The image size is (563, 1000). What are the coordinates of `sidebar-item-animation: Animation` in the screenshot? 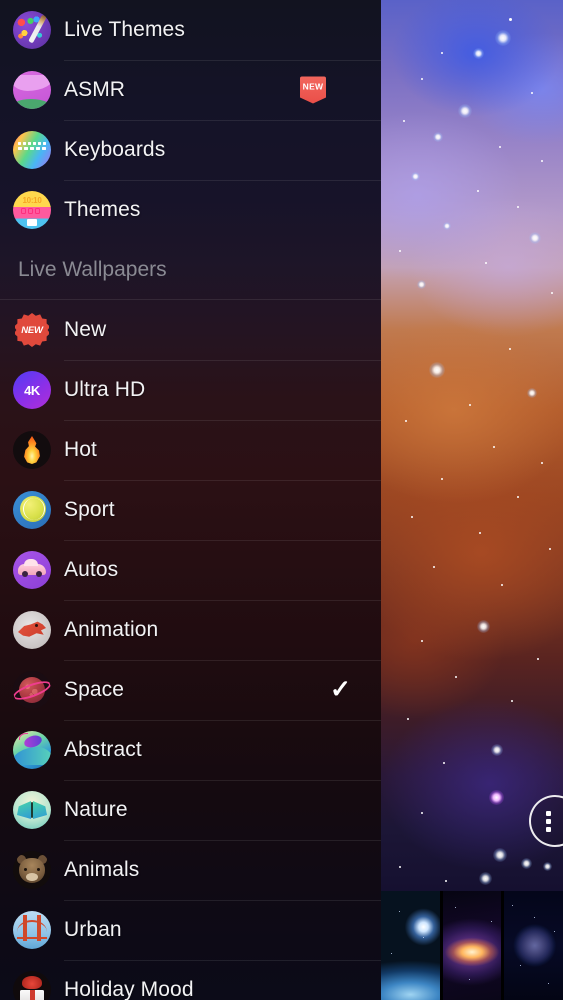 It's located at (190, 630).